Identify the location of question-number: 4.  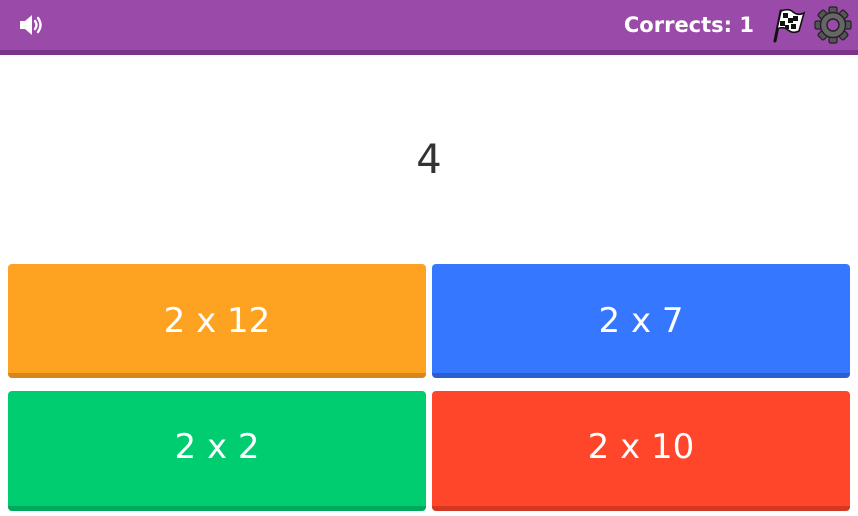
(429, 160).